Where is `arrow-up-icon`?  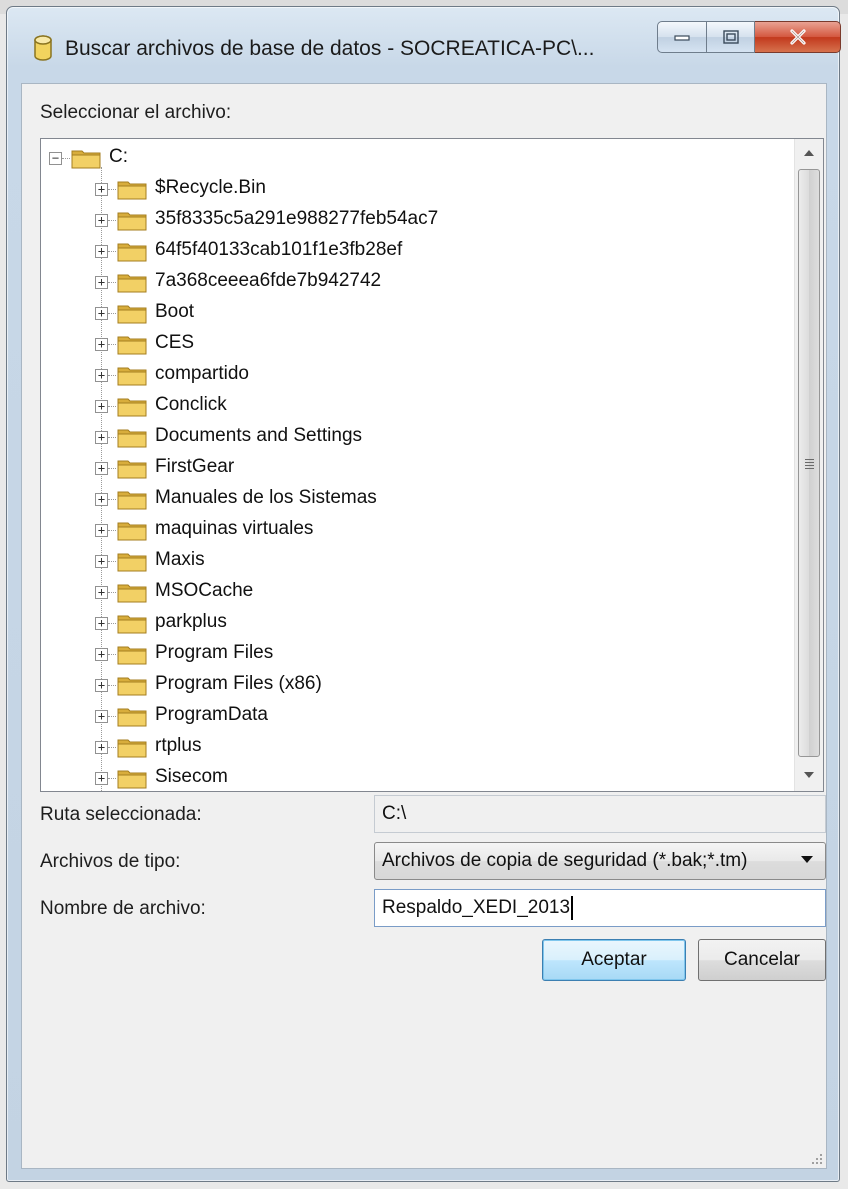 arrow-up-icon is located at coordinates (809, 153).